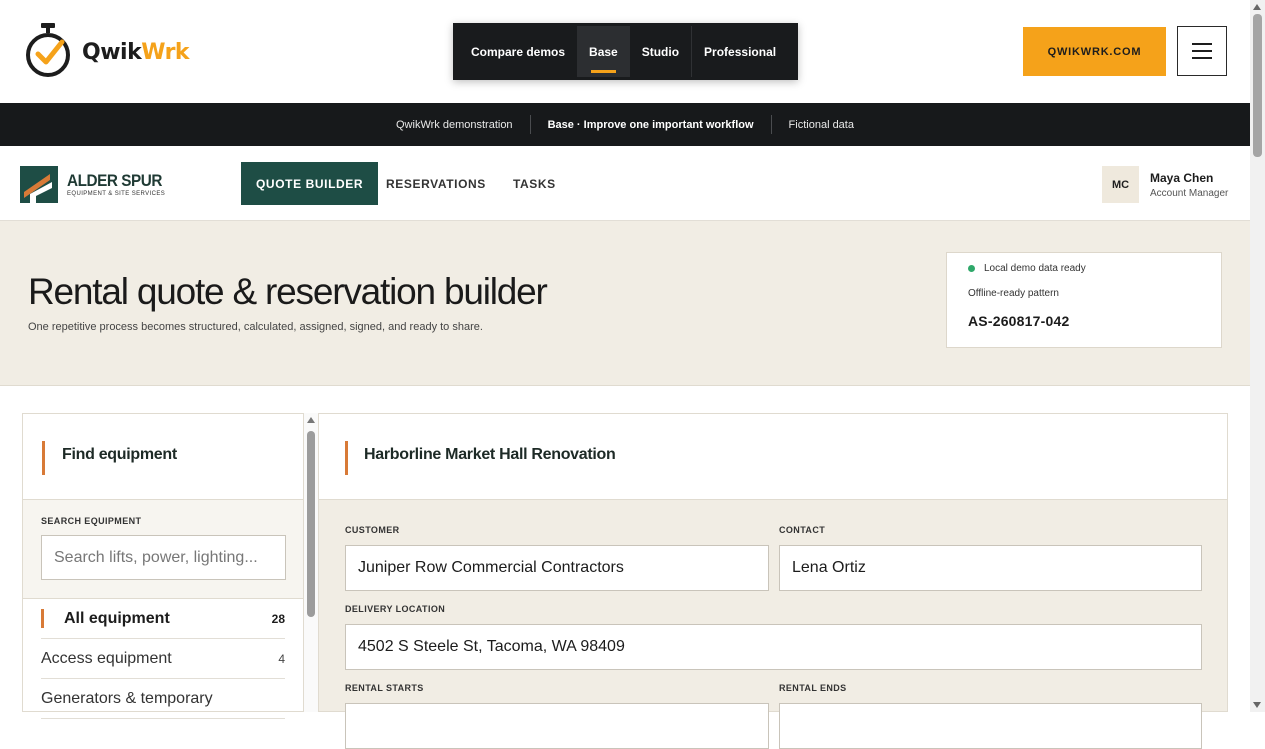 This screenshot has width=1265, height=749. What do you see at coordinates (773, 647) in the screenshot?
I see `delivery-location-field: 4502 S Steele St, Tacoma, WA 98409` at bounding box center [773, 647].